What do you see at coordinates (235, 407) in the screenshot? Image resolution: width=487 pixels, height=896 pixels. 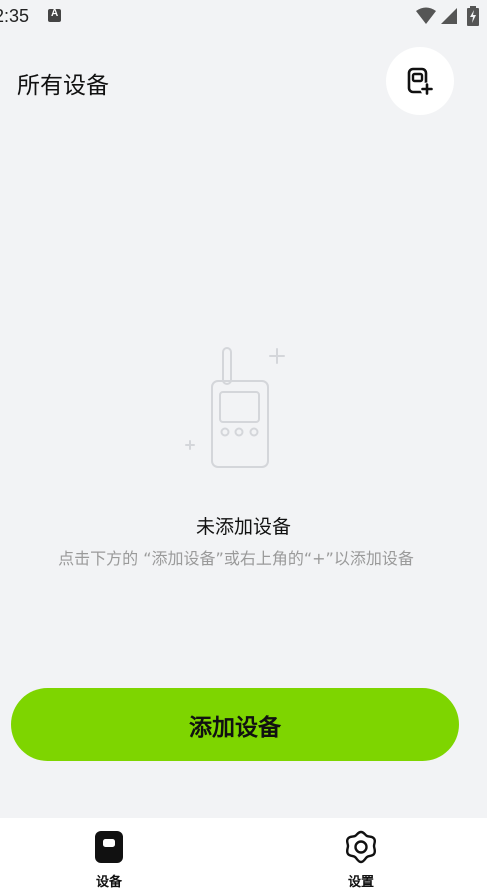 I see `walkie-talkie-illustration` at bounding box center [235, 407].